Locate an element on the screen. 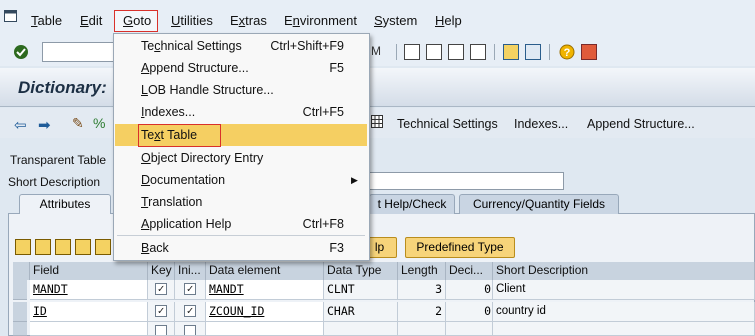 The height and width of the screenshot is (336, 755). menu-table: Table is located at coordinates (46, 20).